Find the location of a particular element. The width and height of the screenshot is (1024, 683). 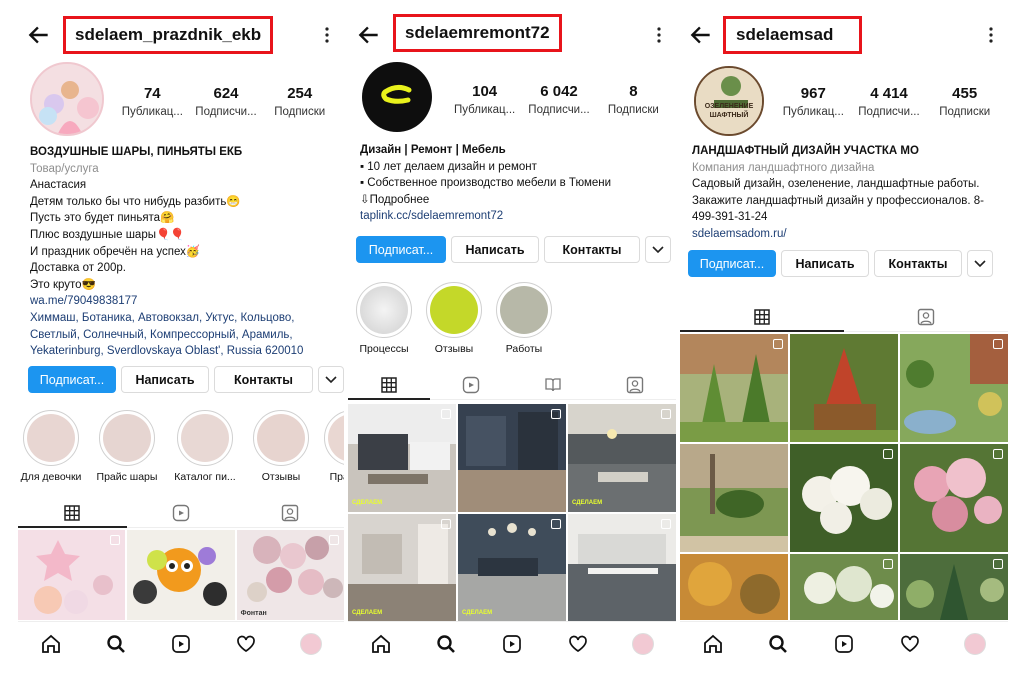

profile-avatar-icon is located at coordinates (311, 643).